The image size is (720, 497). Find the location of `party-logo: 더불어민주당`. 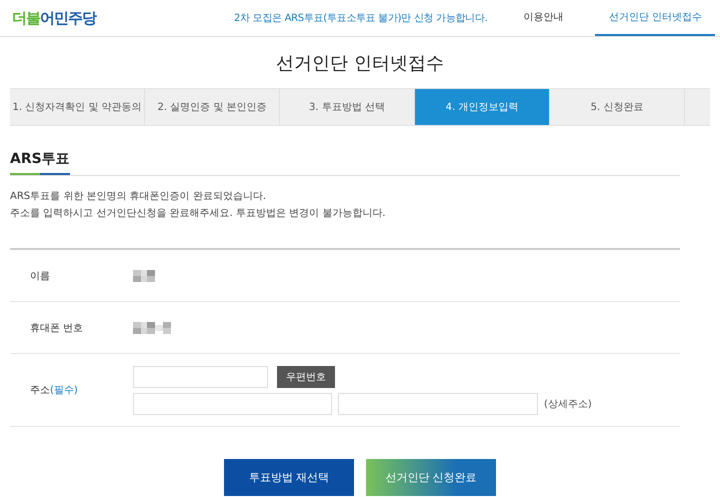

party-logo: 더불어민주당 is located at coordinates (123, 18).